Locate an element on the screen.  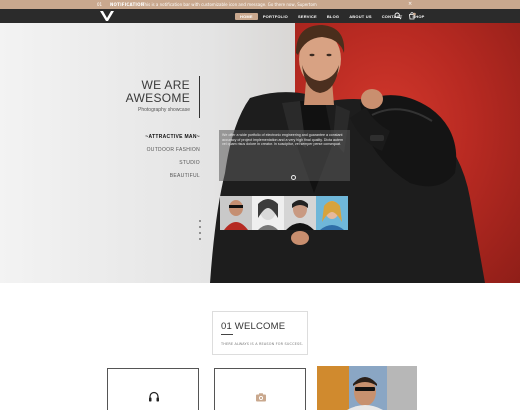
hero-headline: WE ARE AWESOME is located at coordinates (158, 92).